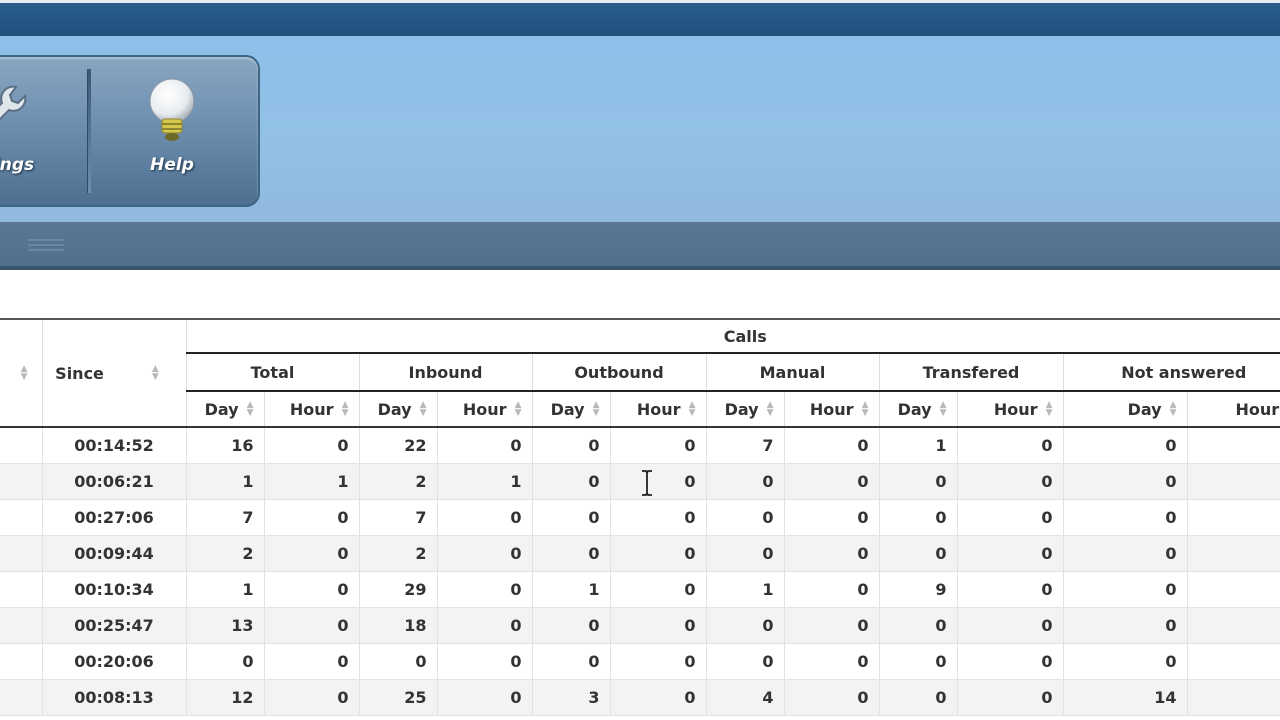  Describe the element at coordinates (17, 165) in the screenshot. I see `settings-label: Settings` at that location.